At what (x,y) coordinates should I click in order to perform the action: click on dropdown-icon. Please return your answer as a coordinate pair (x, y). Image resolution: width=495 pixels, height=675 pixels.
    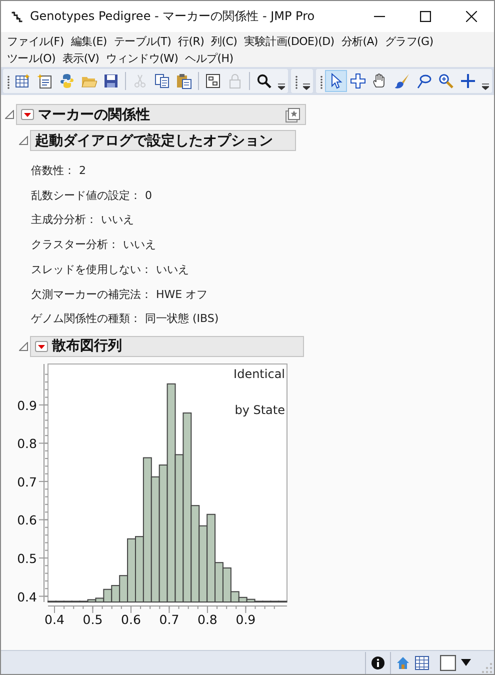
    Looking at the image, I should click on (466, 662).